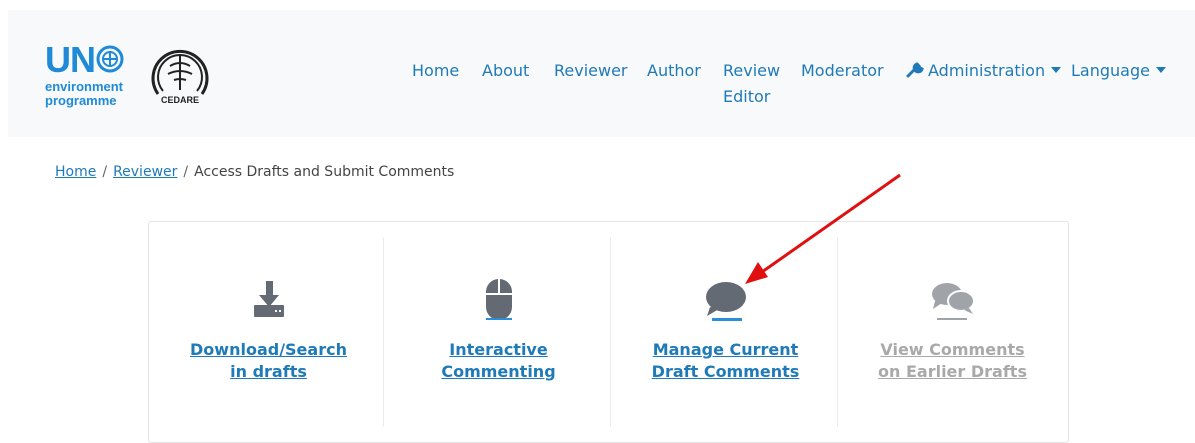 The width and height of the screenshot is (1195, 443). I want to click on cedare-logo-text: CEDARE, so click(180, 100).